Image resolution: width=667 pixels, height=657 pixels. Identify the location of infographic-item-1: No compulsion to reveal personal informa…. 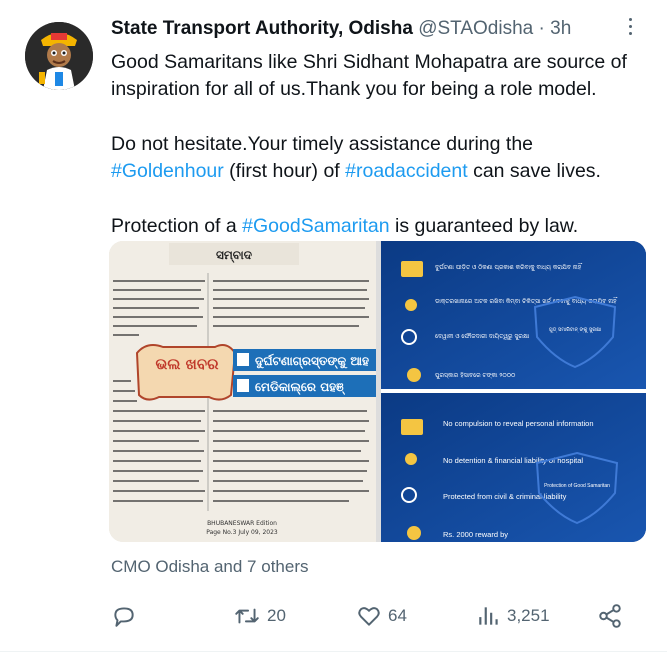
(518, 423).